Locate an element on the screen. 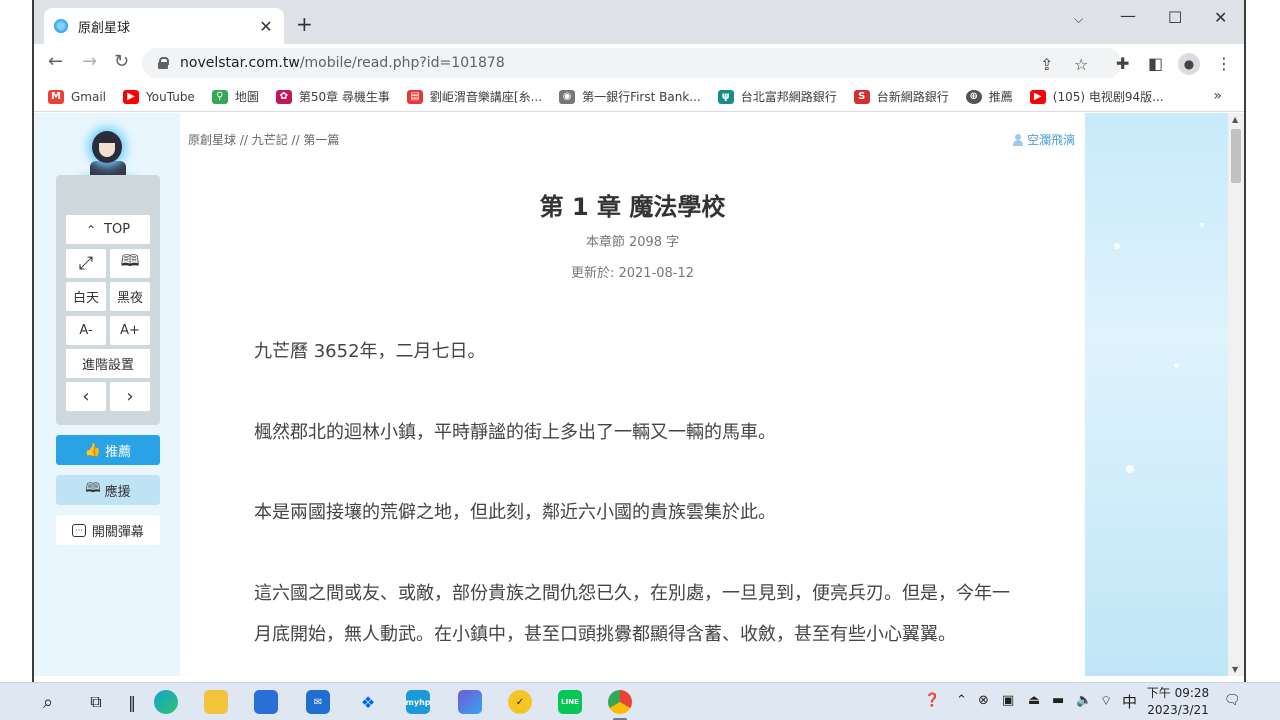 This screenshot has height=720, width=1280. tab-search-chevron-icon: ⌵ is located at coordinates (1078, 19).